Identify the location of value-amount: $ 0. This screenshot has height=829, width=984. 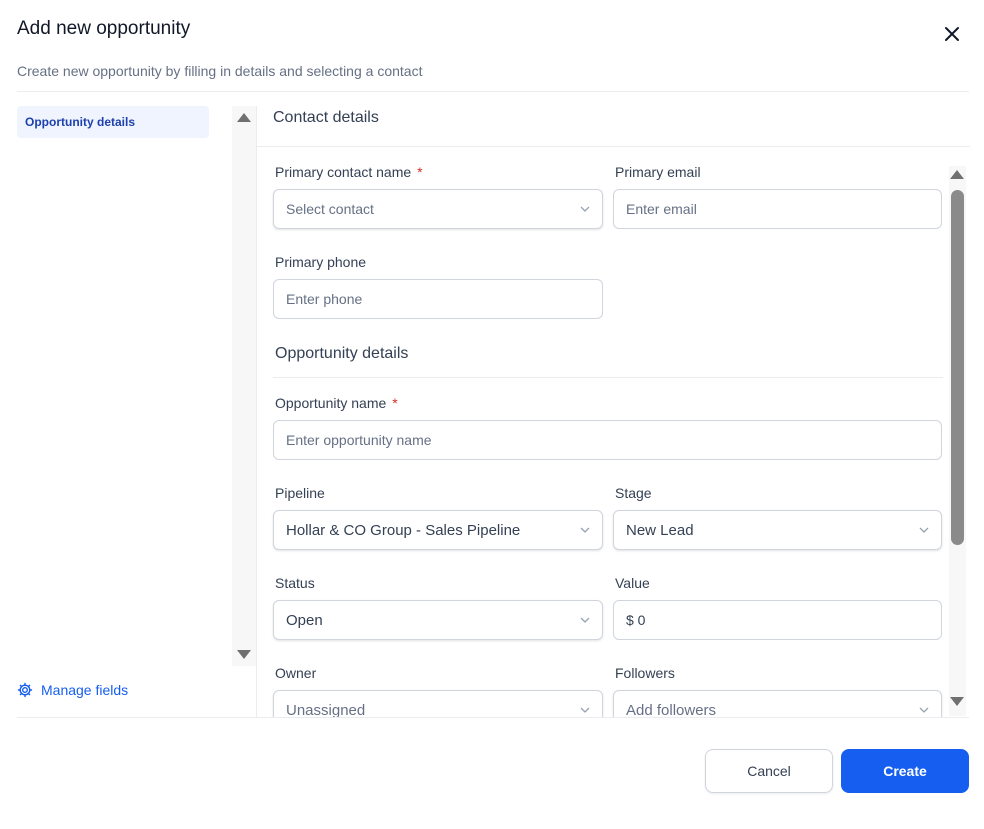
(636, 620).